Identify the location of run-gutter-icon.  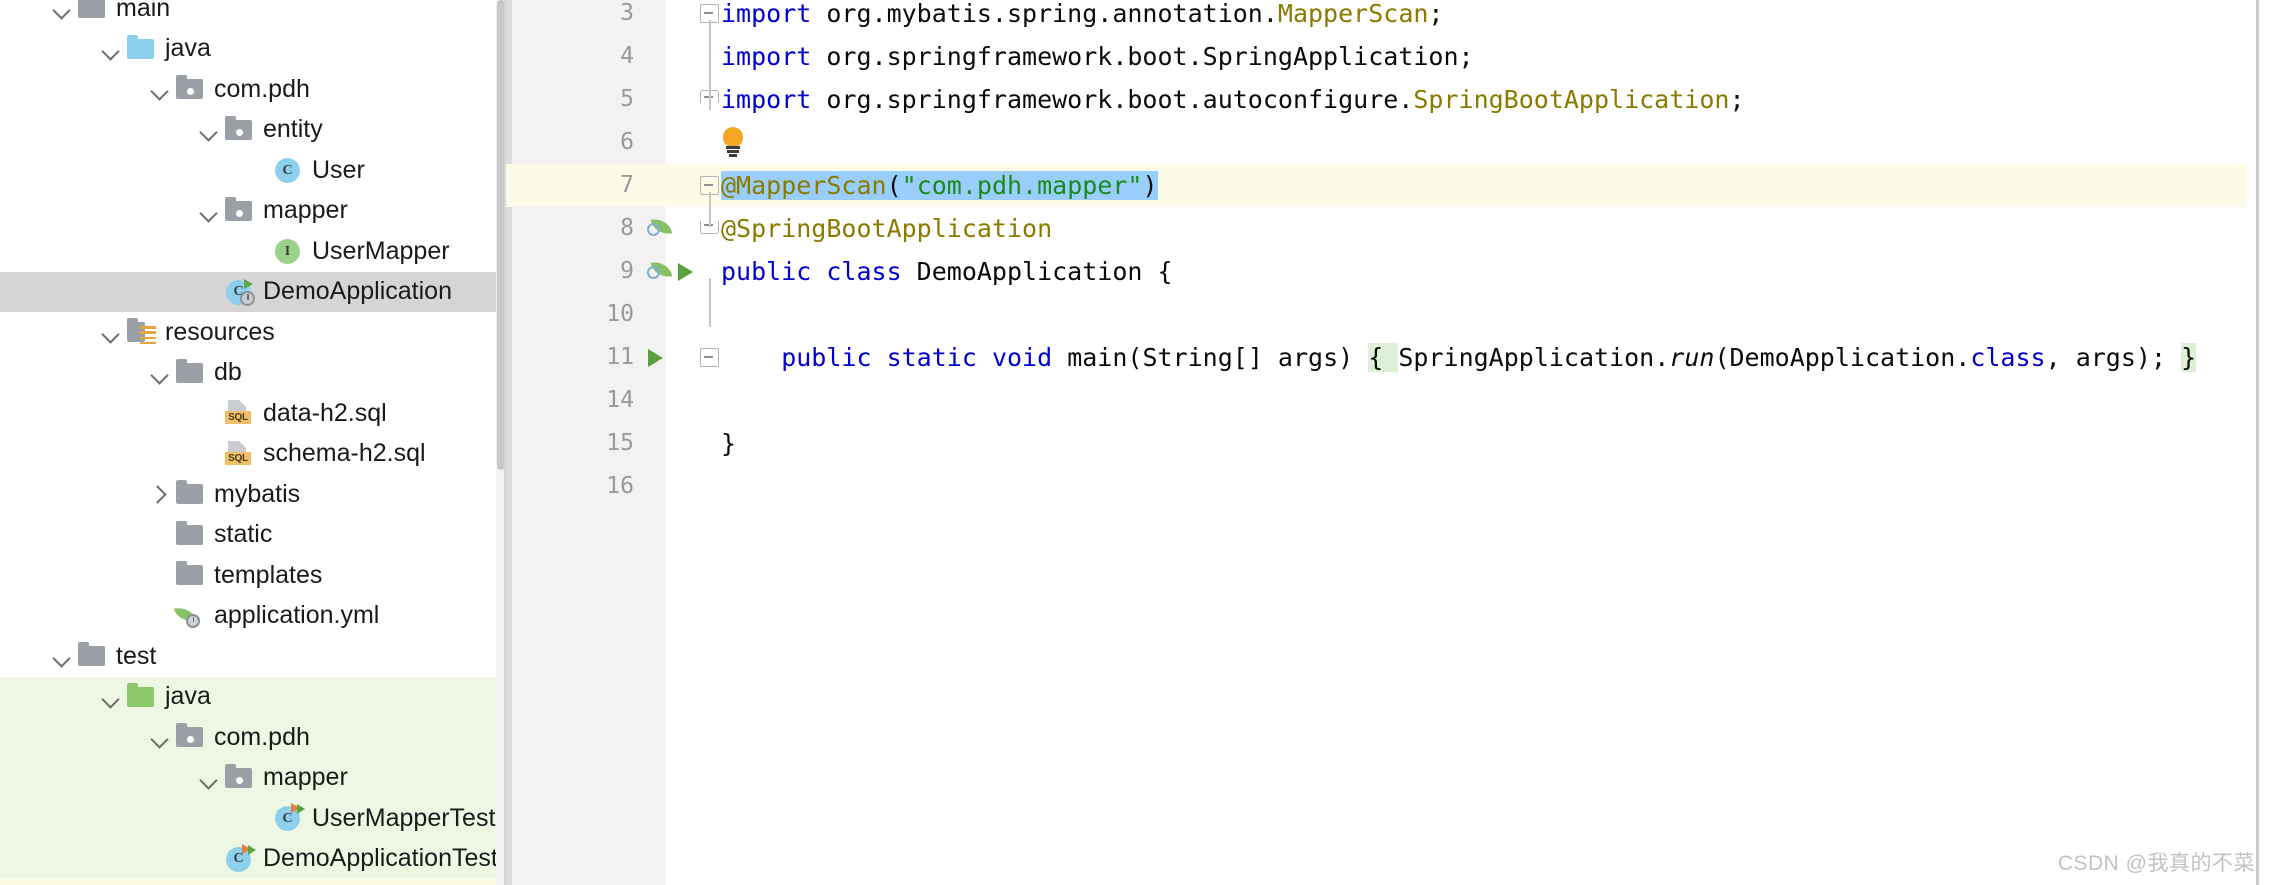
(660, 358).